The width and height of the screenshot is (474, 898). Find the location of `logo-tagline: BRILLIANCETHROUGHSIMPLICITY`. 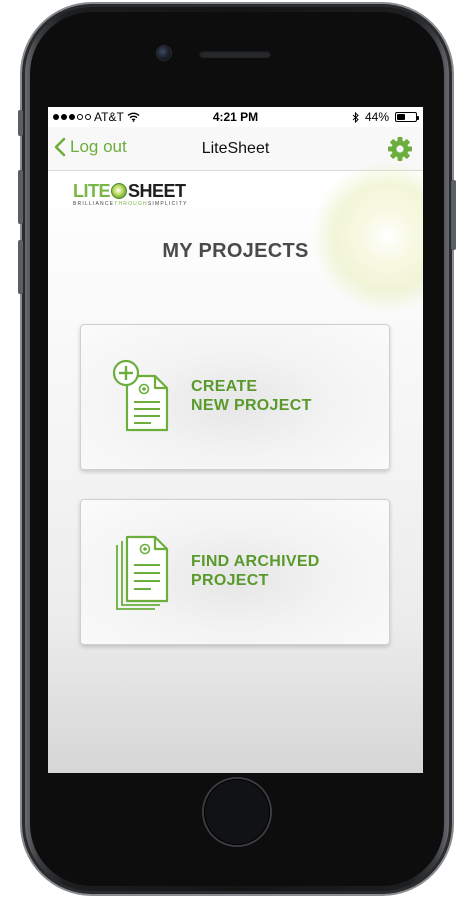

logo-tagline: BRILLIANCETHROUGHSIMPLICITY is located at coordinates (138, 204).